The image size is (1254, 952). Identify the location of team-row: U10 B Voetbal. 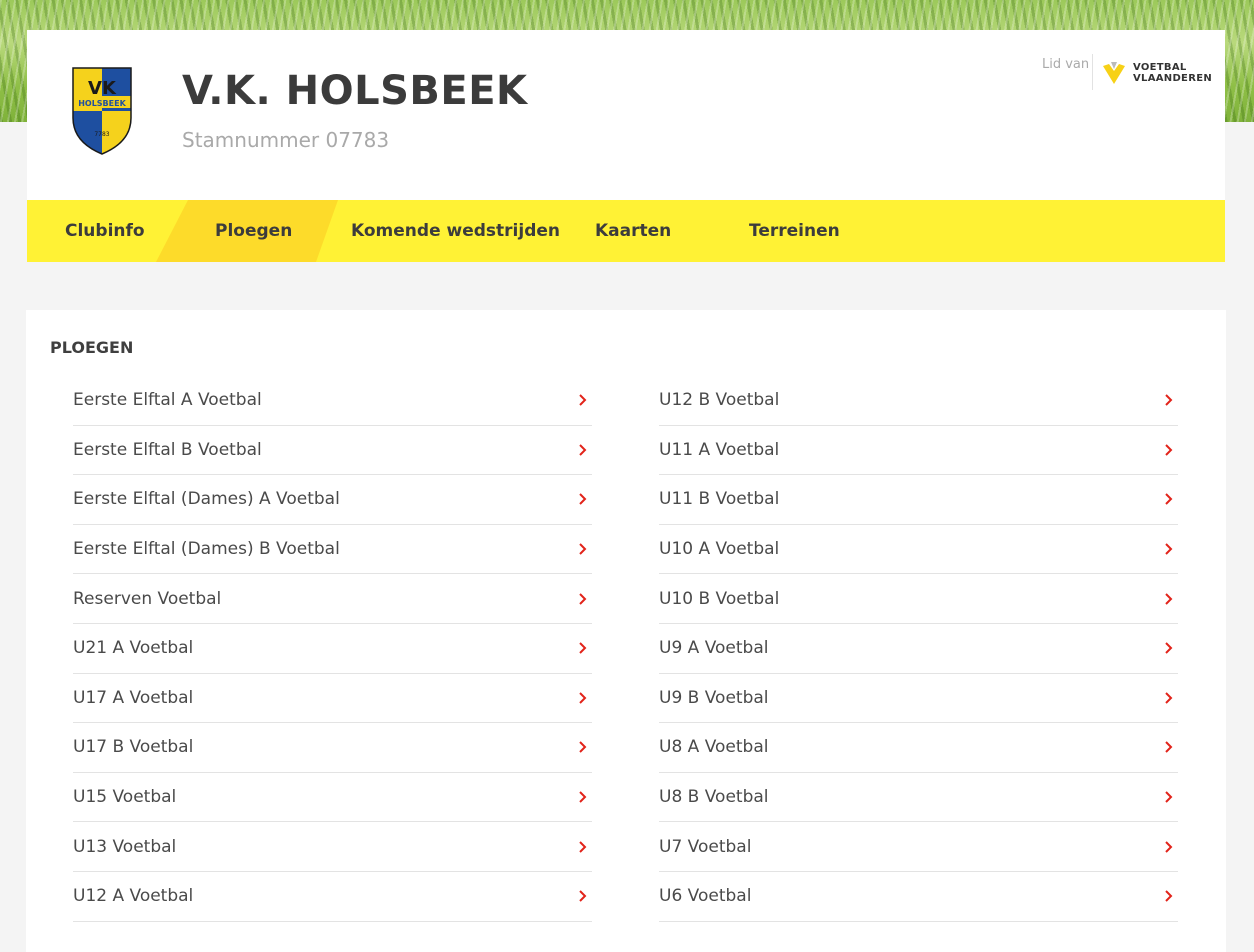
(918, 599).